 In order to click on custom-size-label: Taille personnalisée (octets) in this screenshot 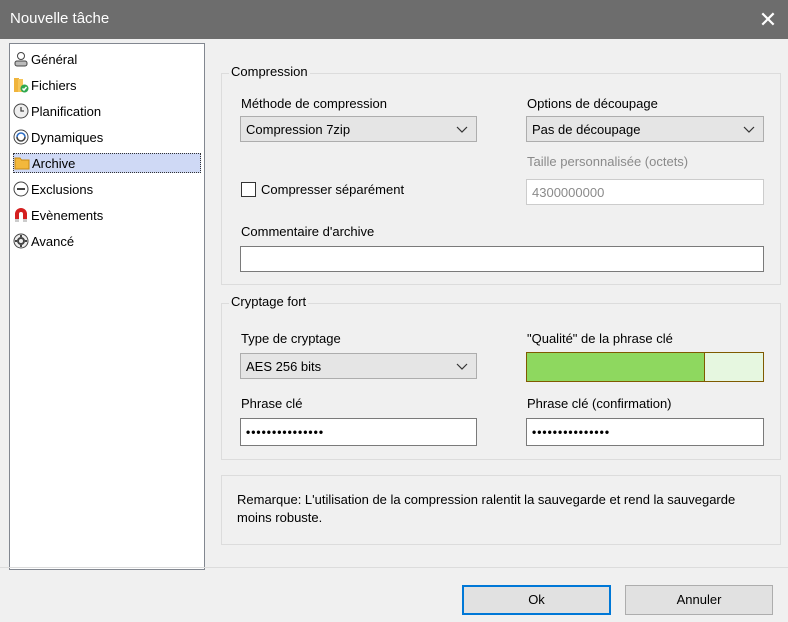, I will do `click(608, 161)`.